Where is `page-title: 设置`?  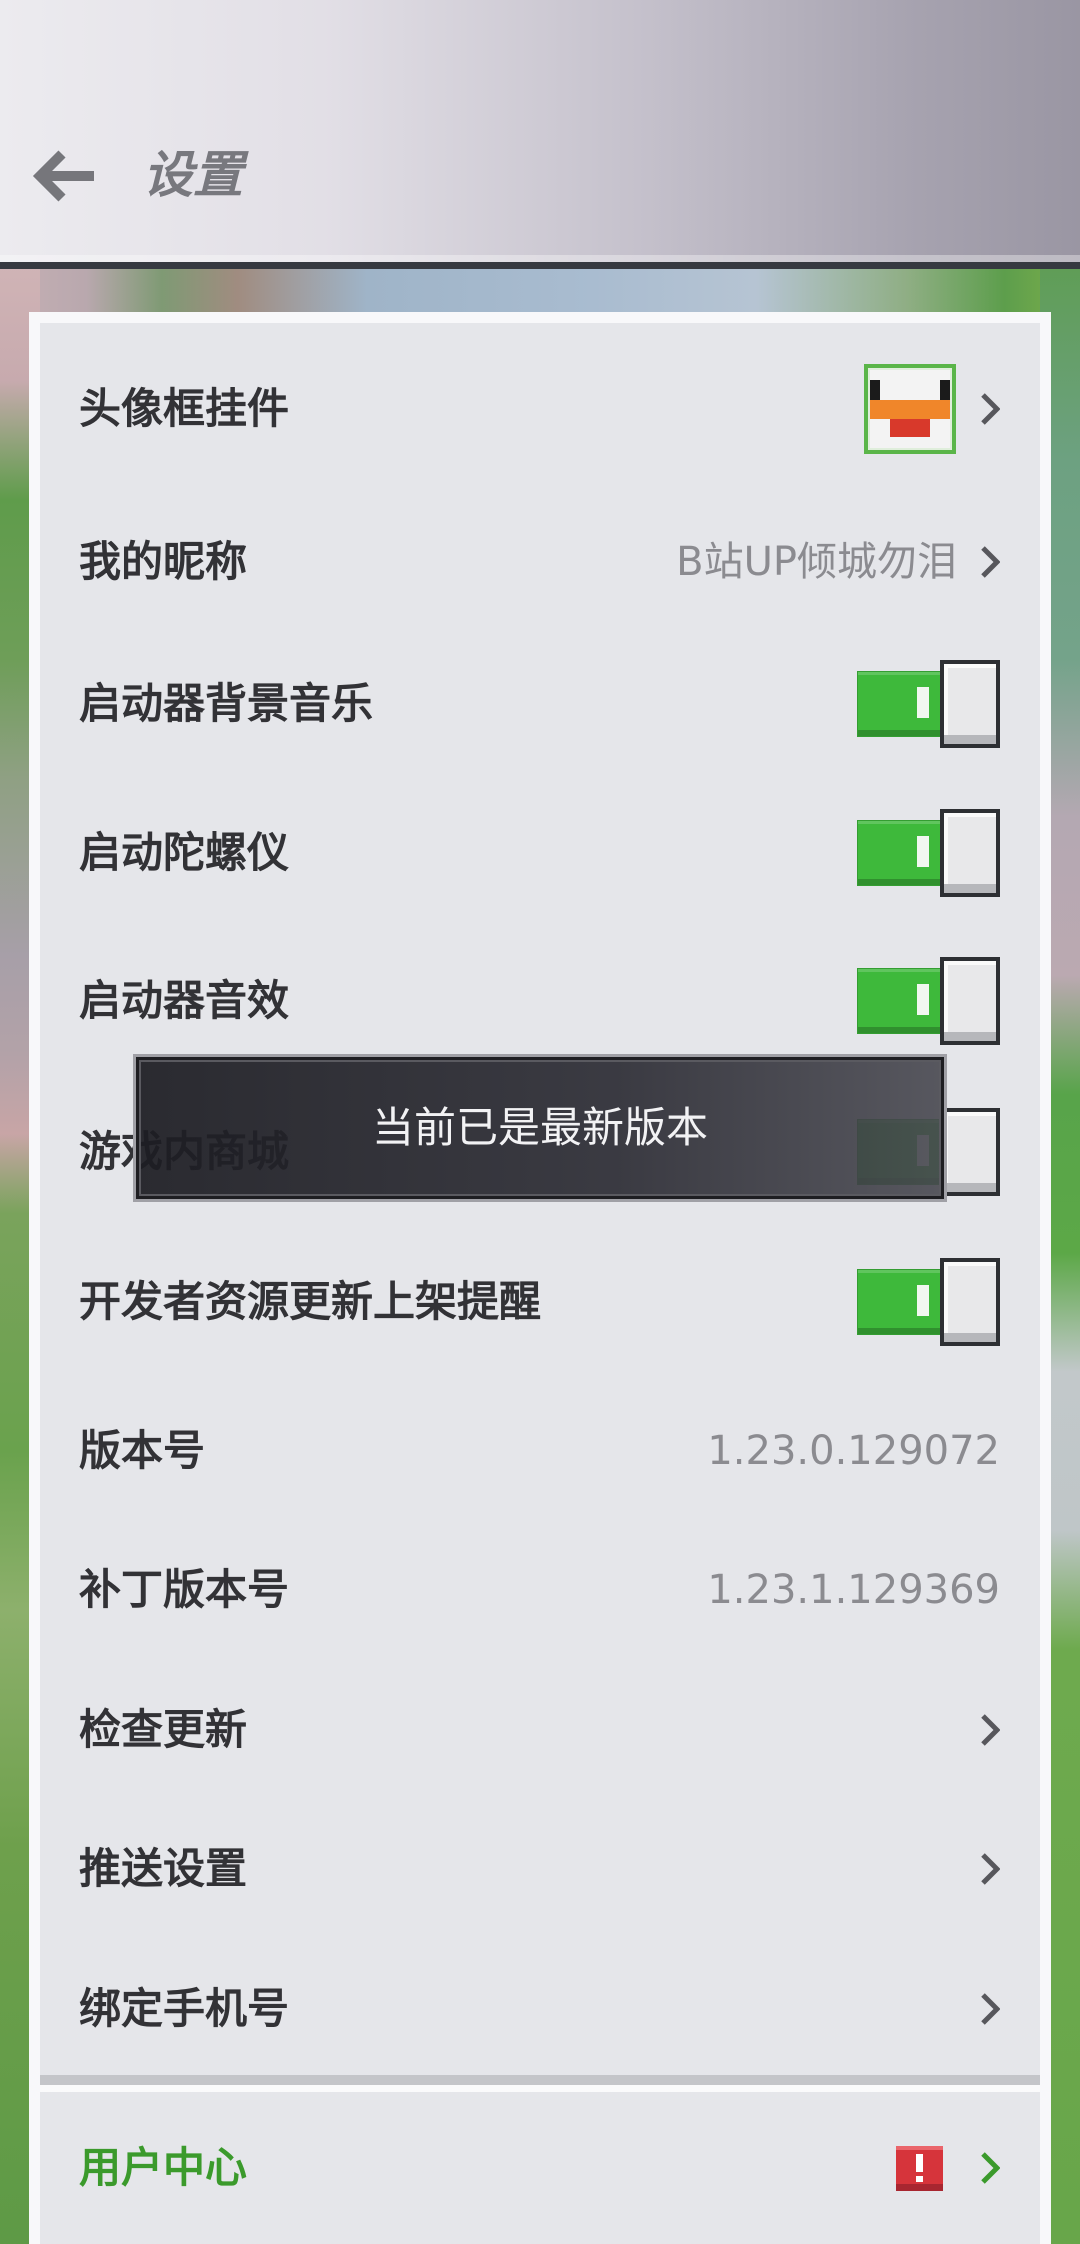
page-title: 设置 is located at coordinates (193, 175).